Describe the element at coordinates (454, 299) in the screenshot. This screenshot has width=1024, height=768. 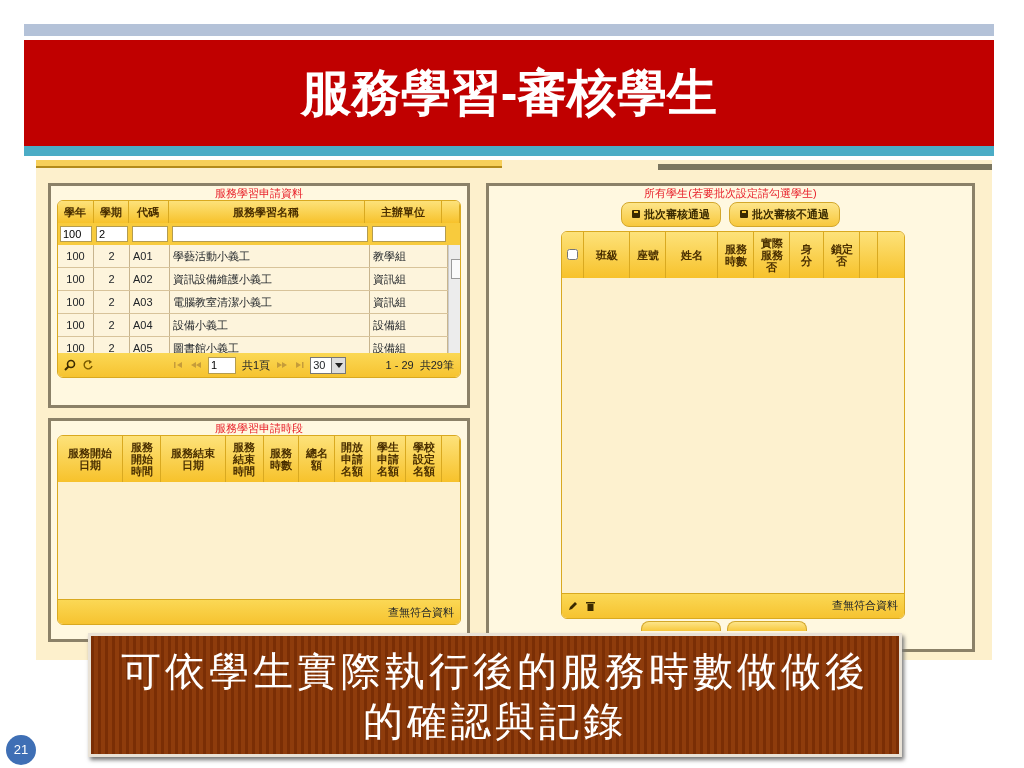
I see `scrollbar` at that location.